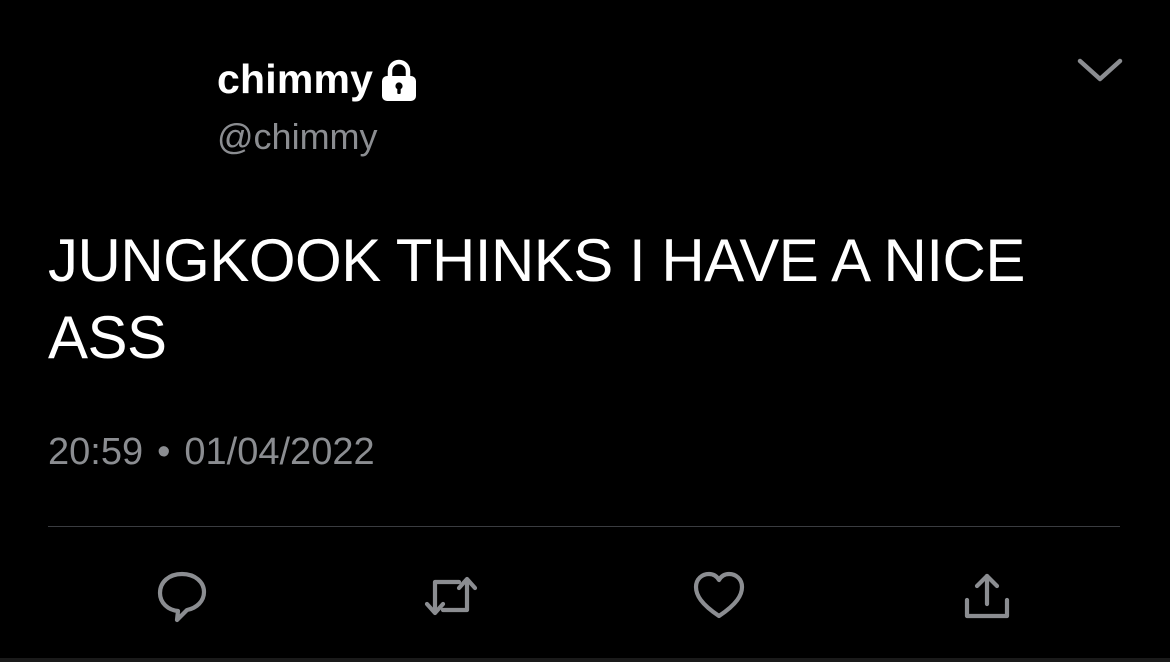 The image size is (1170, 662). What do you see at coordinates (585, 660) in the screenshot?
I see `bottom-edge` at bounding box center [585, 660].